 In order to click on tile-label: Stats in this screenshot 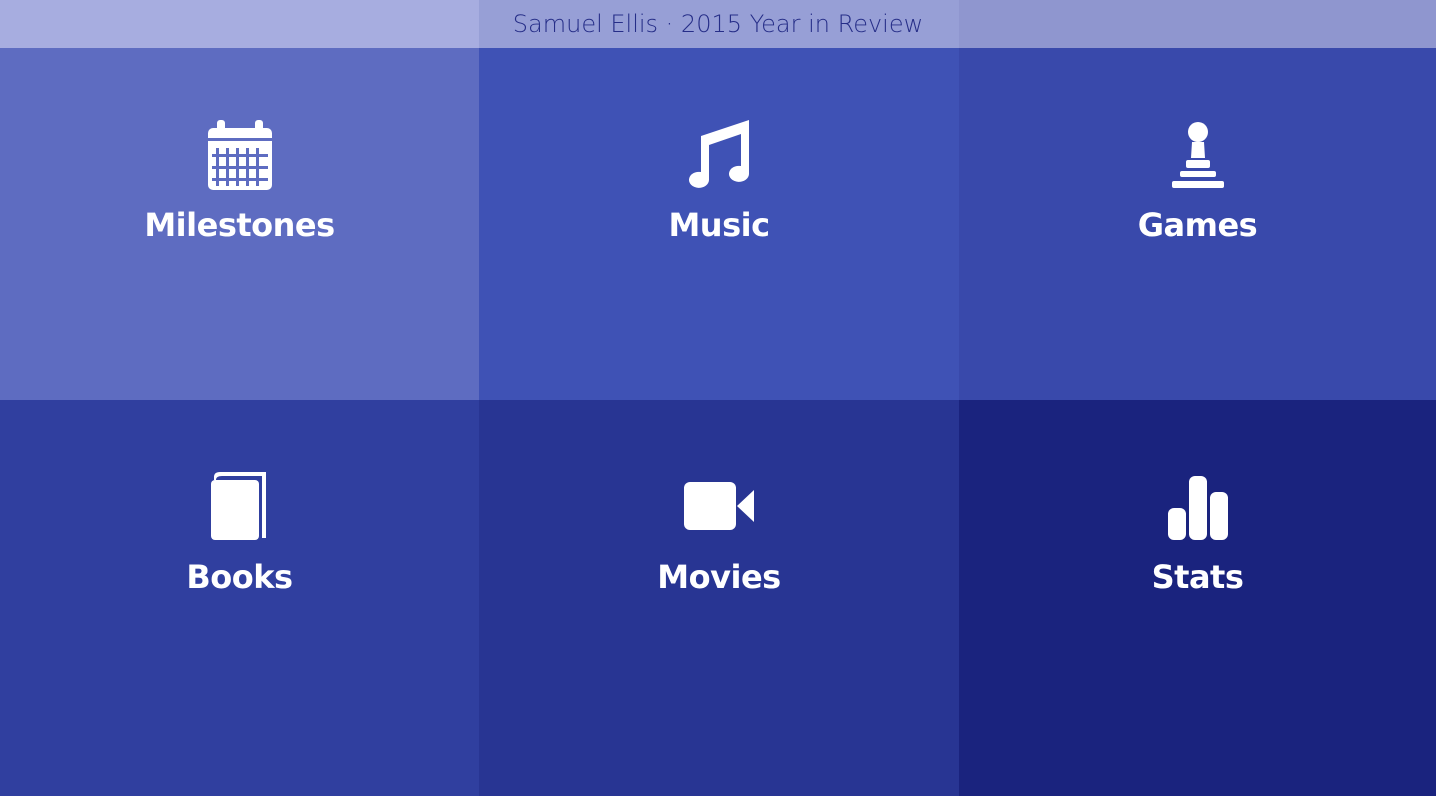, I will do `click(1197, 577)`.